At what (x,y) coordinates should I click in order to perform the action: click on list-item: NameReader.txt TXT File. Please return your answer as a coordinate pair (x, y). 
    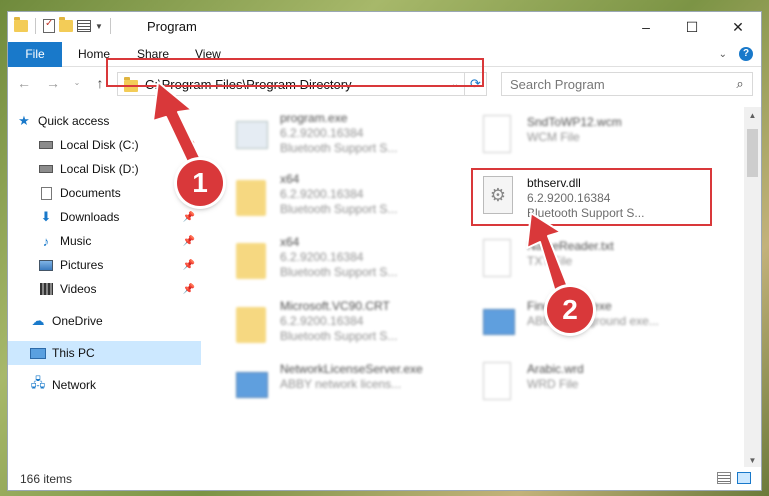
    Looking at the image, I should click on (598, 263).